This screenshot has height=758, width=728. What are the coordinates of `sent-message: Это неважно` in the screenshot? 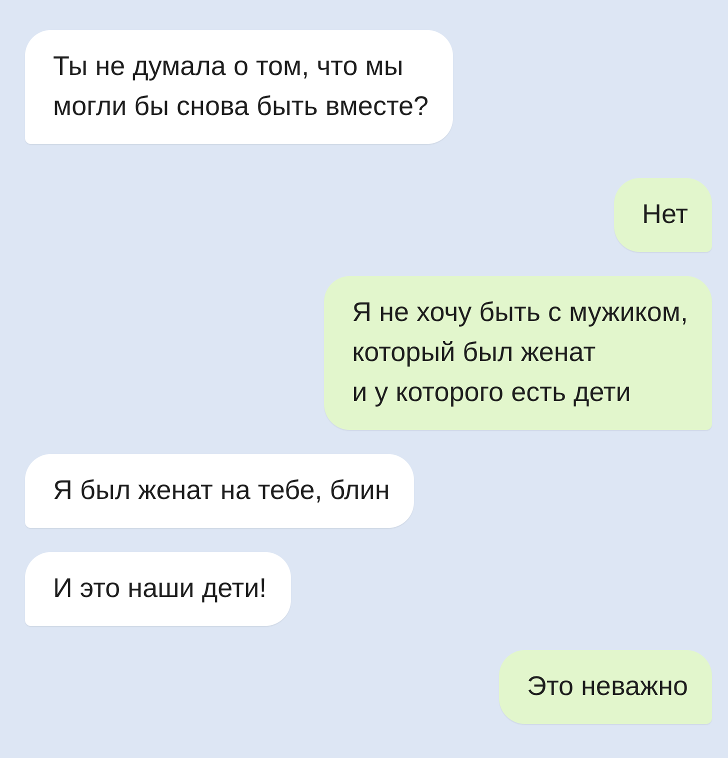 It's located at (605, 687).